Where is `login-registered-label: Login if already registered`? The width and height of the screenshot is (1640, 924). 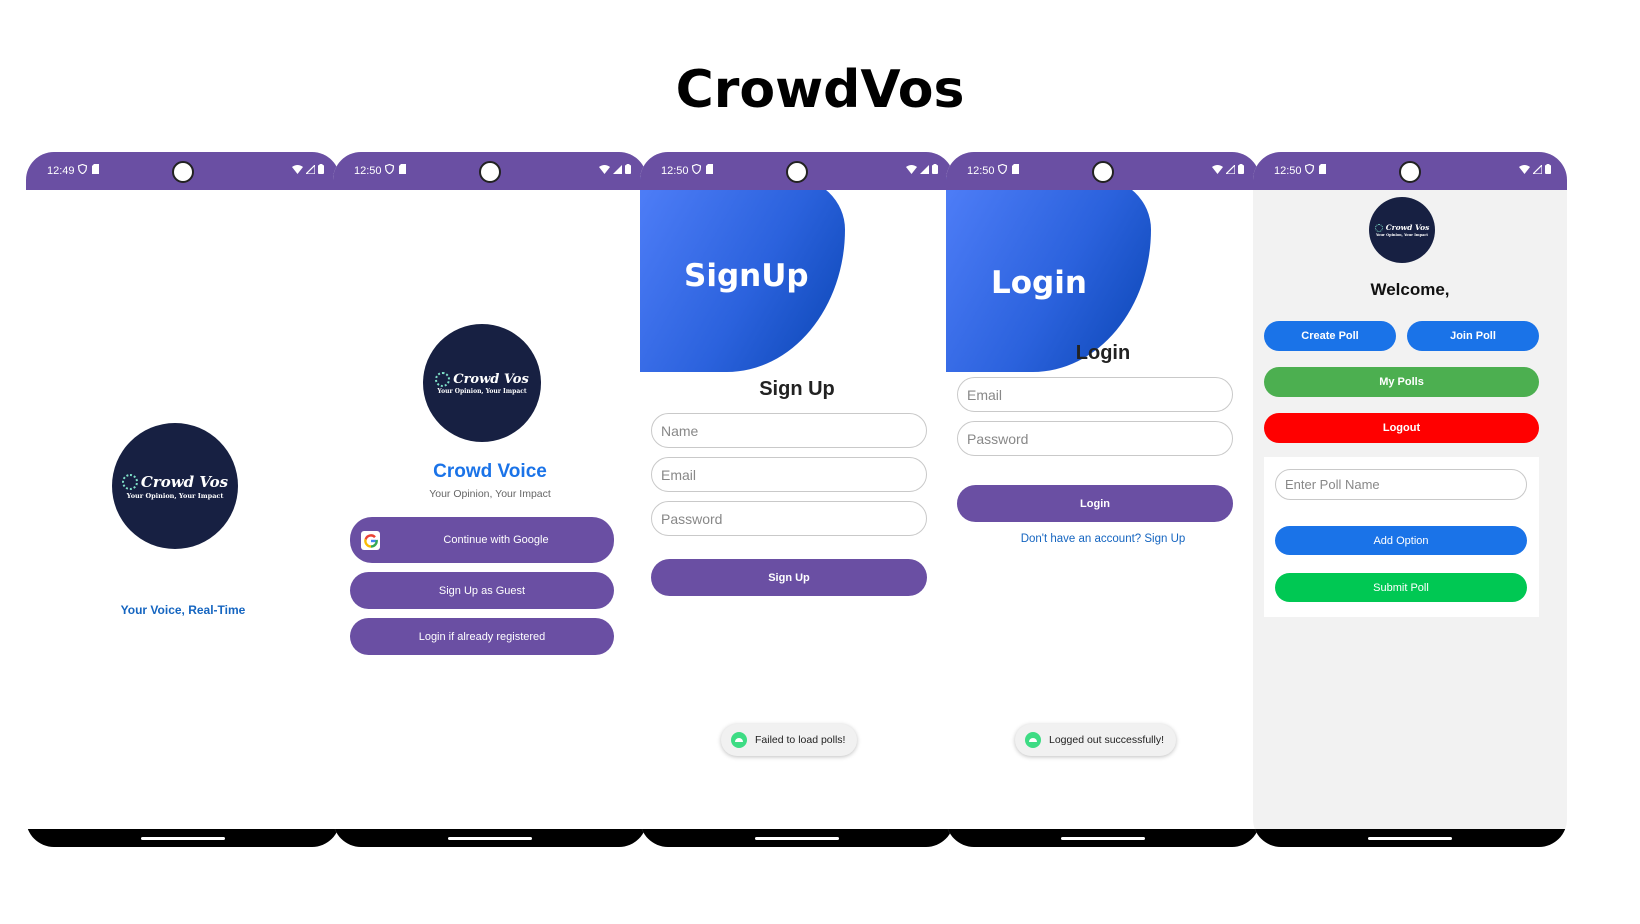
login-registered-label: Login if already registered is located at coordinates (482, 636).